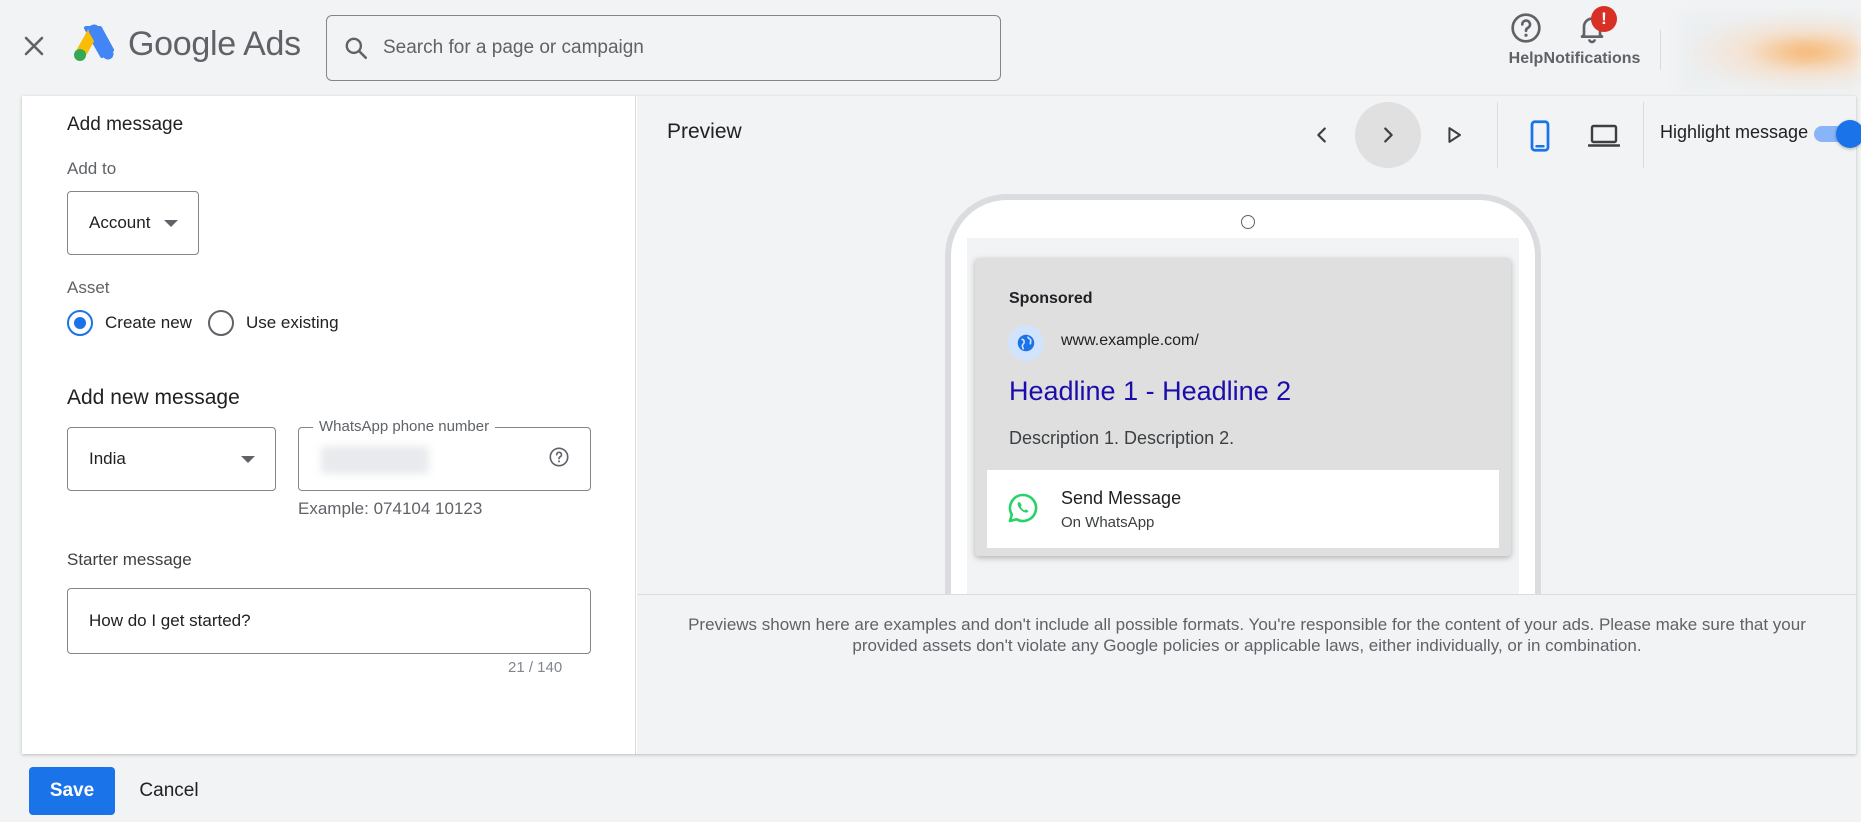  What do you see at coordinates (1770, 52) in the screenshot?
I see `account-switcher` at bounding box center [1770, 52].